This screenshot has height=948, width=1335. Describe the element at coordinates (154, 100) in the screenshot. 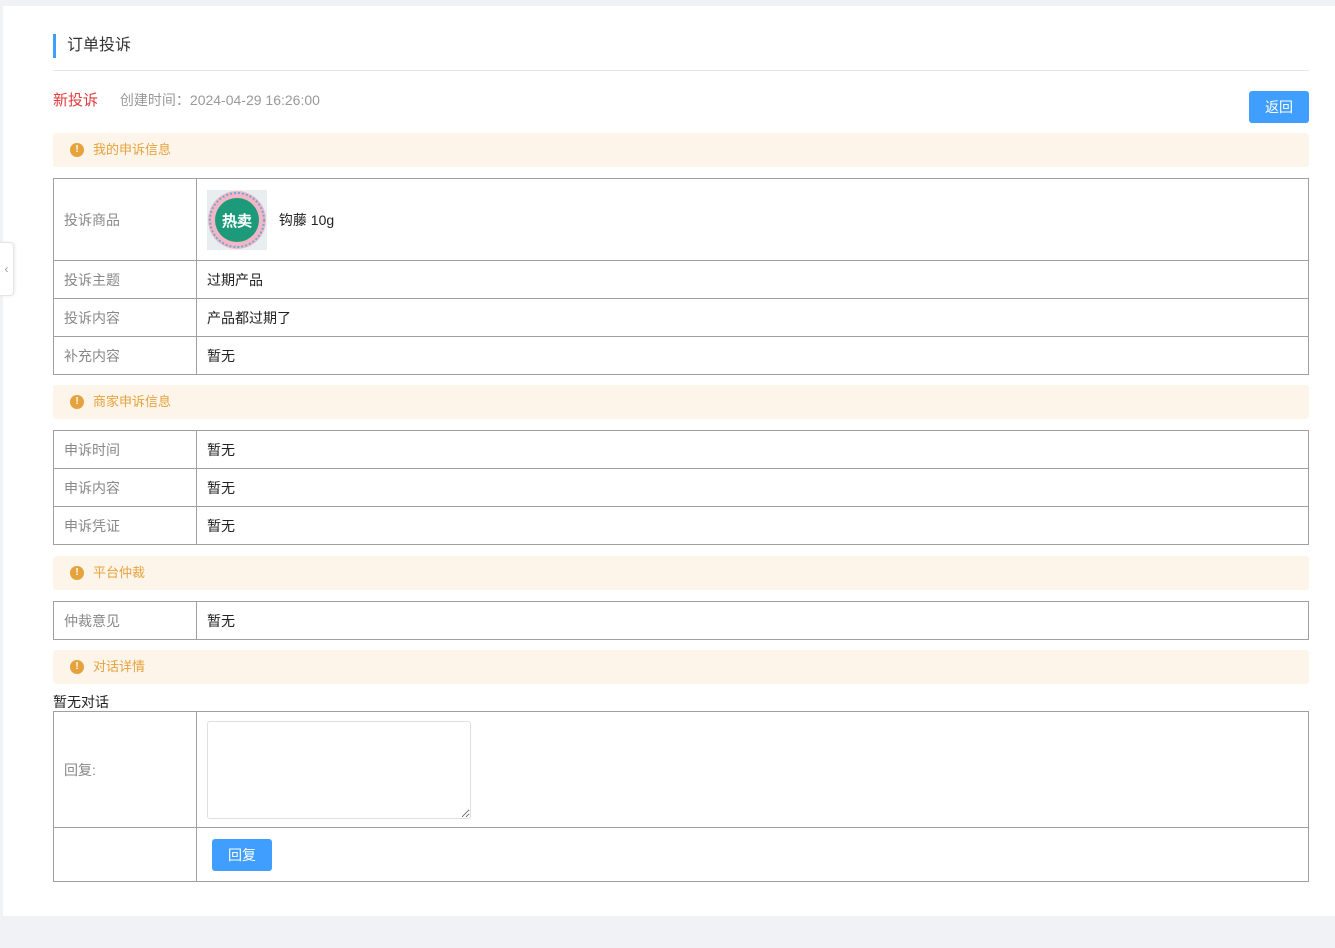

I see `created-label: 创建时间：` at that location.